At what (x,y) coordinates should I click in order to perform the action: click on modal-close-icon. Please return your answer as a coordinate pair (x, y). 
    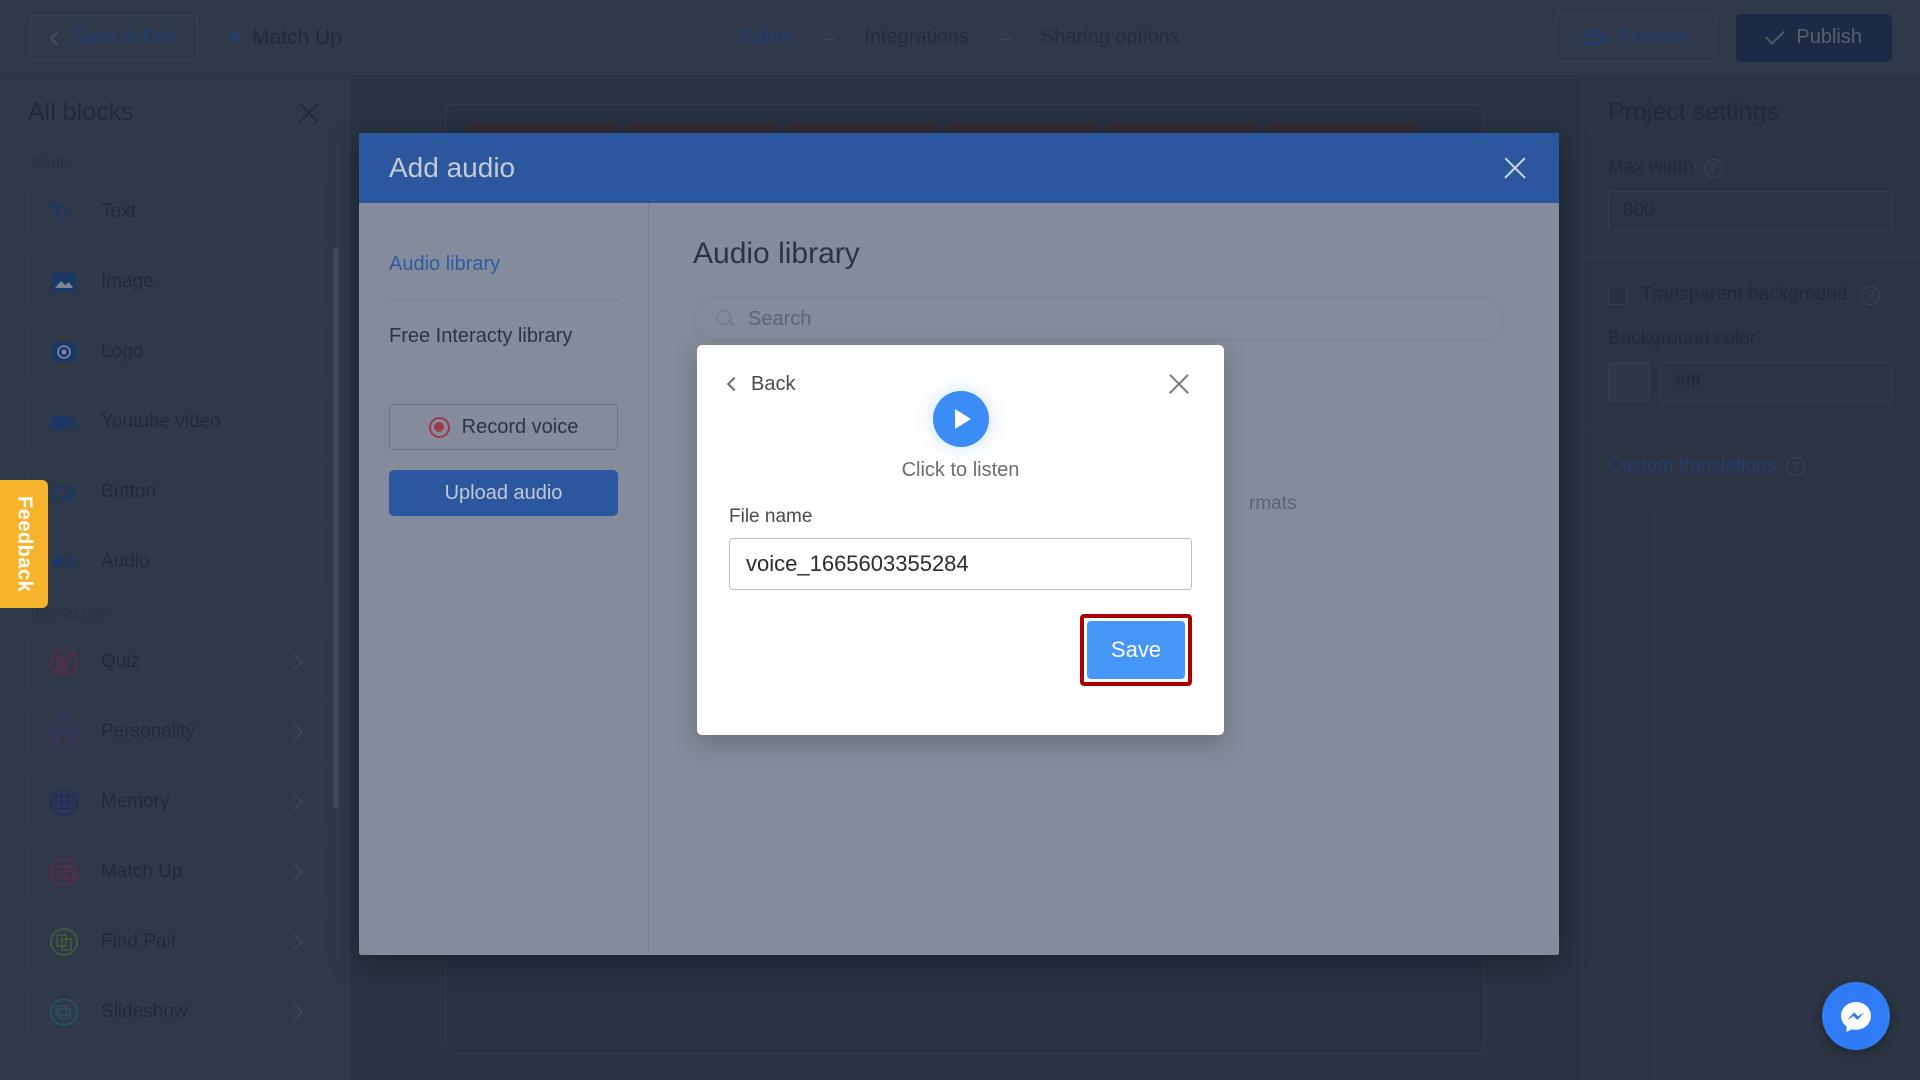
    Looking at the image, I should click on (1515, 168).